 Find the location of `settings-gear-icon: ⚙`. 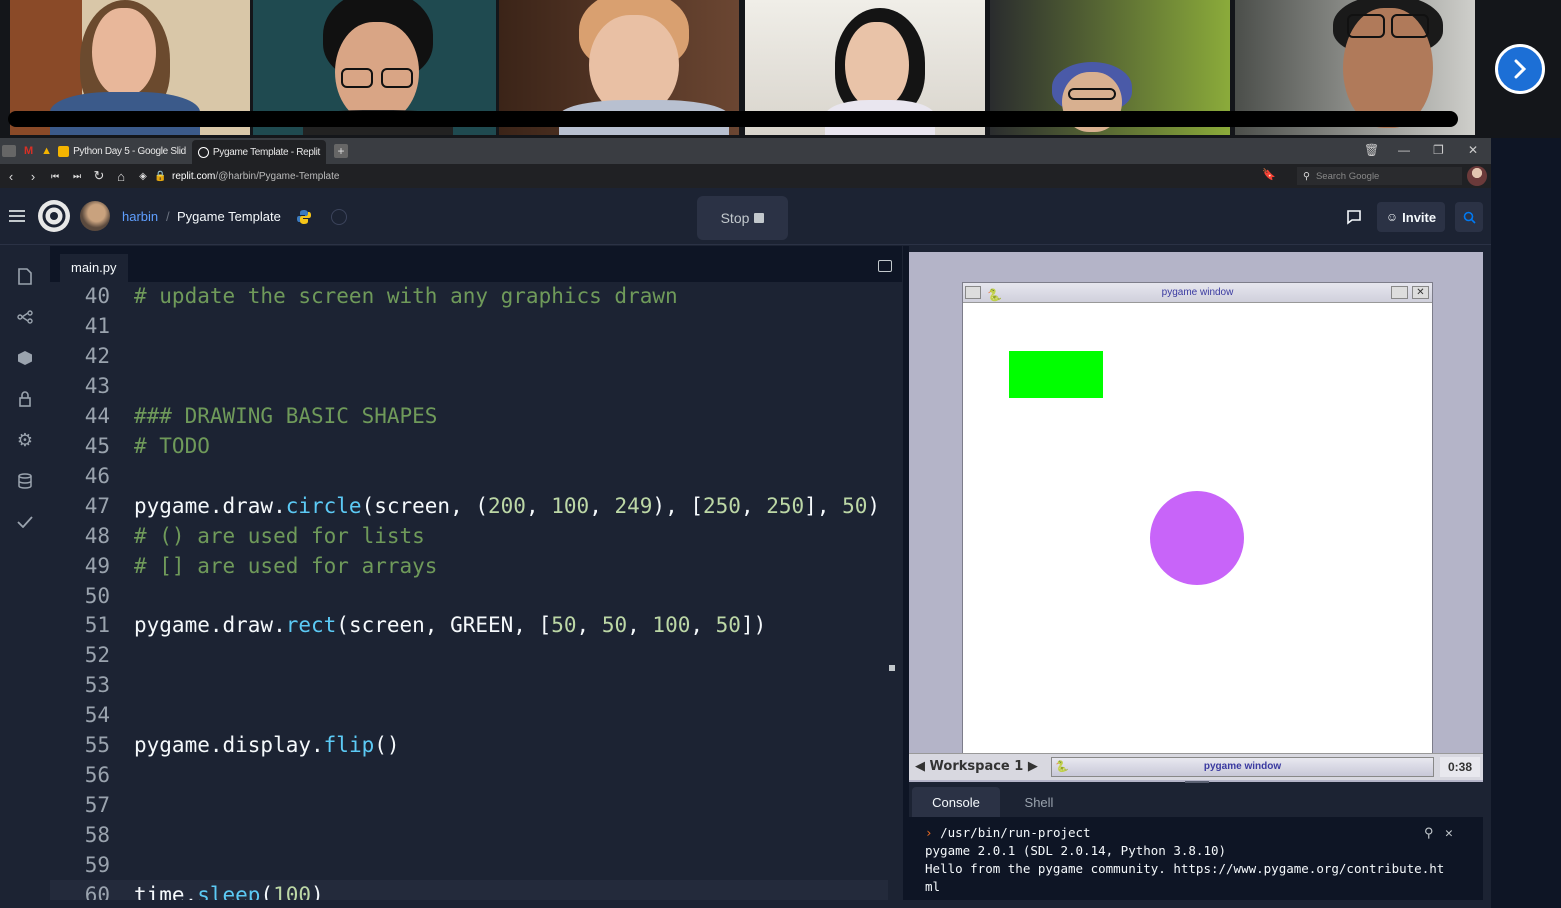

settings-gear-icon: ⚙ is located at coordinates (25, 440).